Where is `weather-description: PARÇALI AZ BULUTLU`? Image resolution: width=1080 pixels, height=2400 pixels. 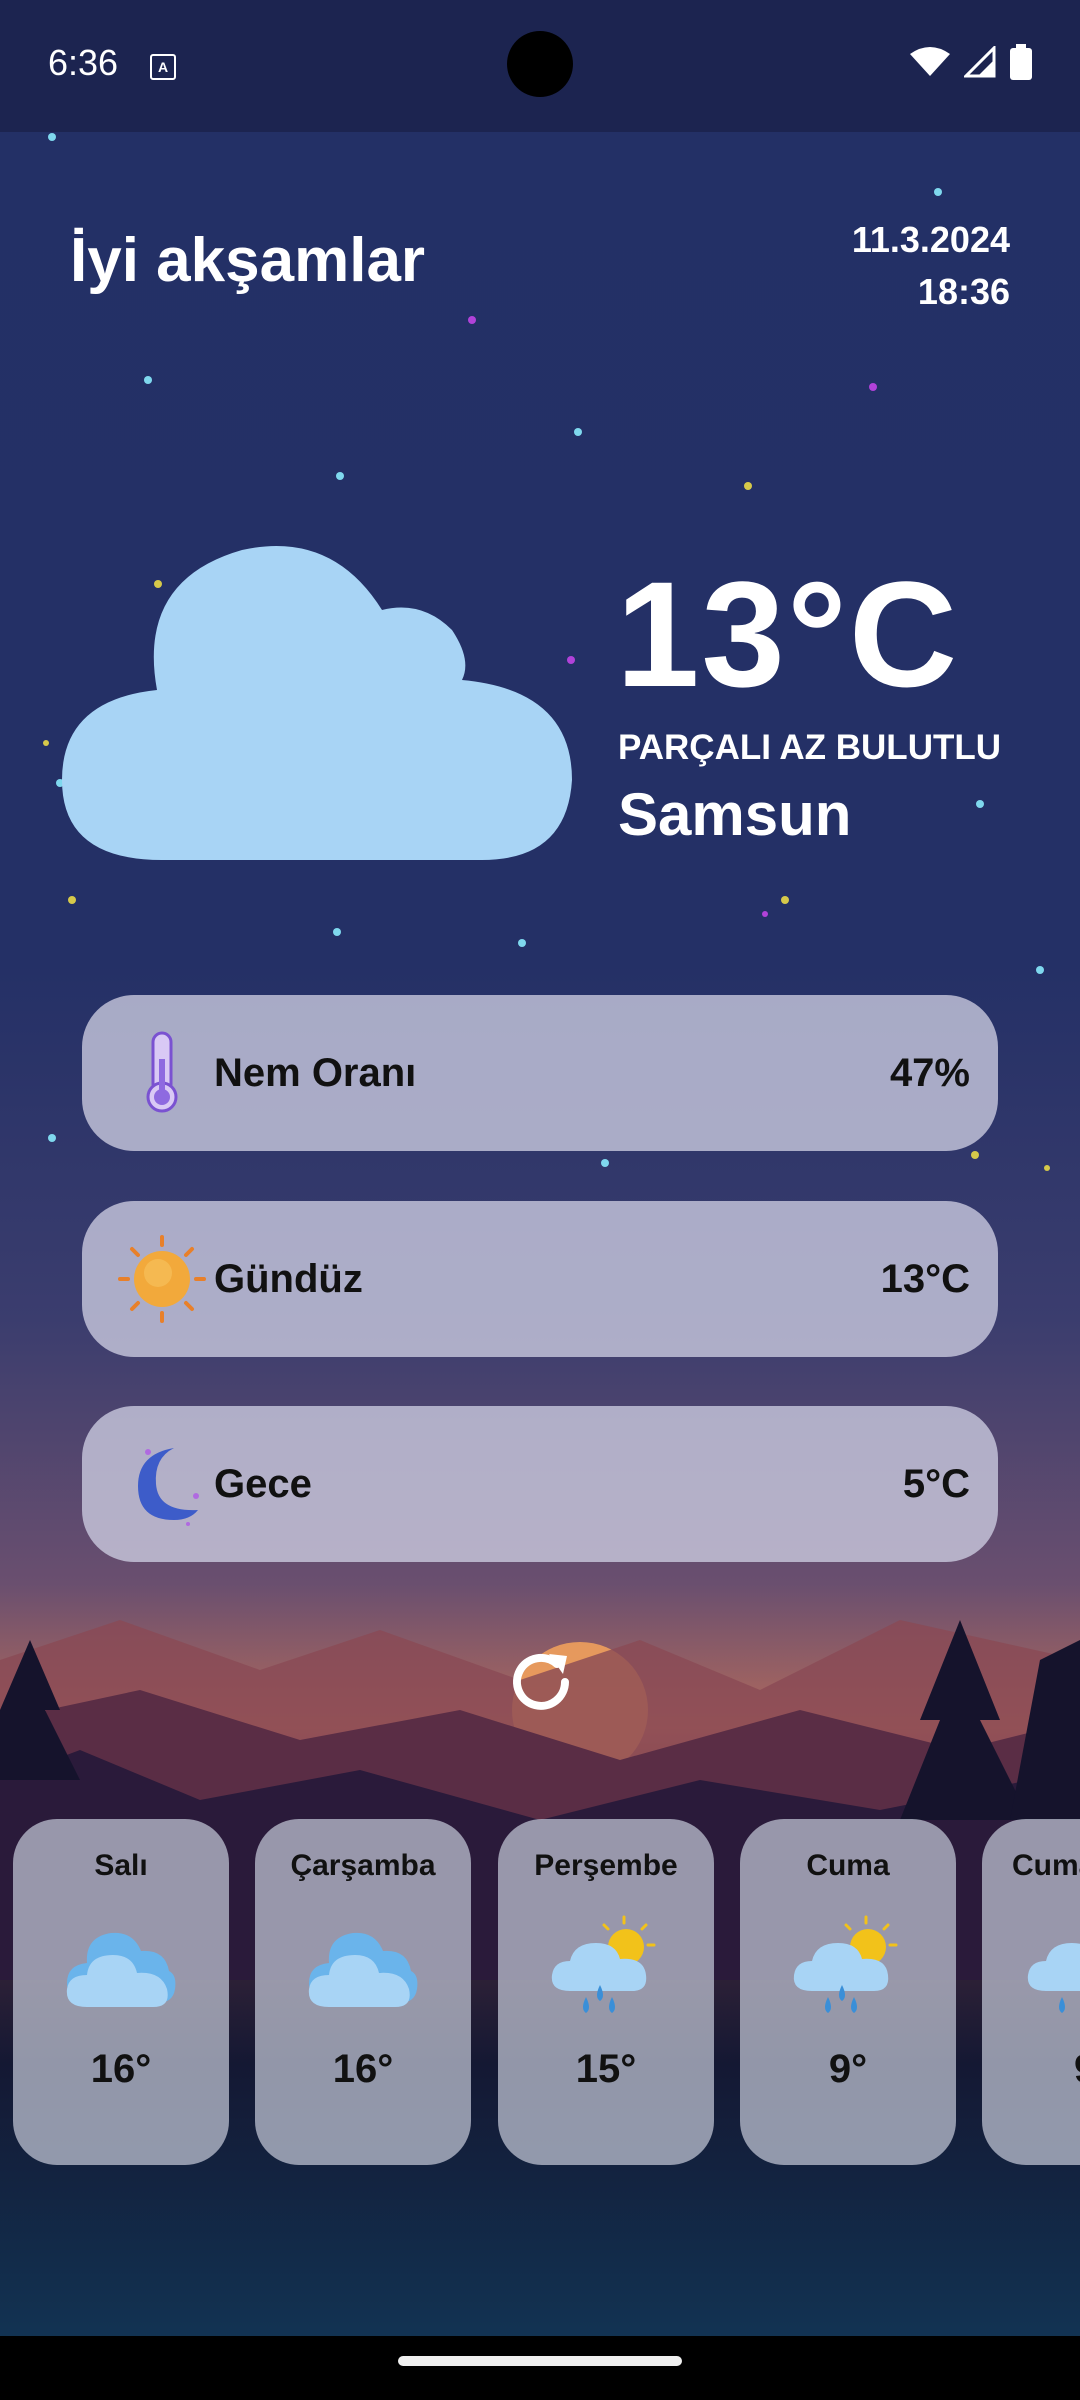 weather-description: PARÇALI AZ BULUTLU is located at coordinates (810, 747).